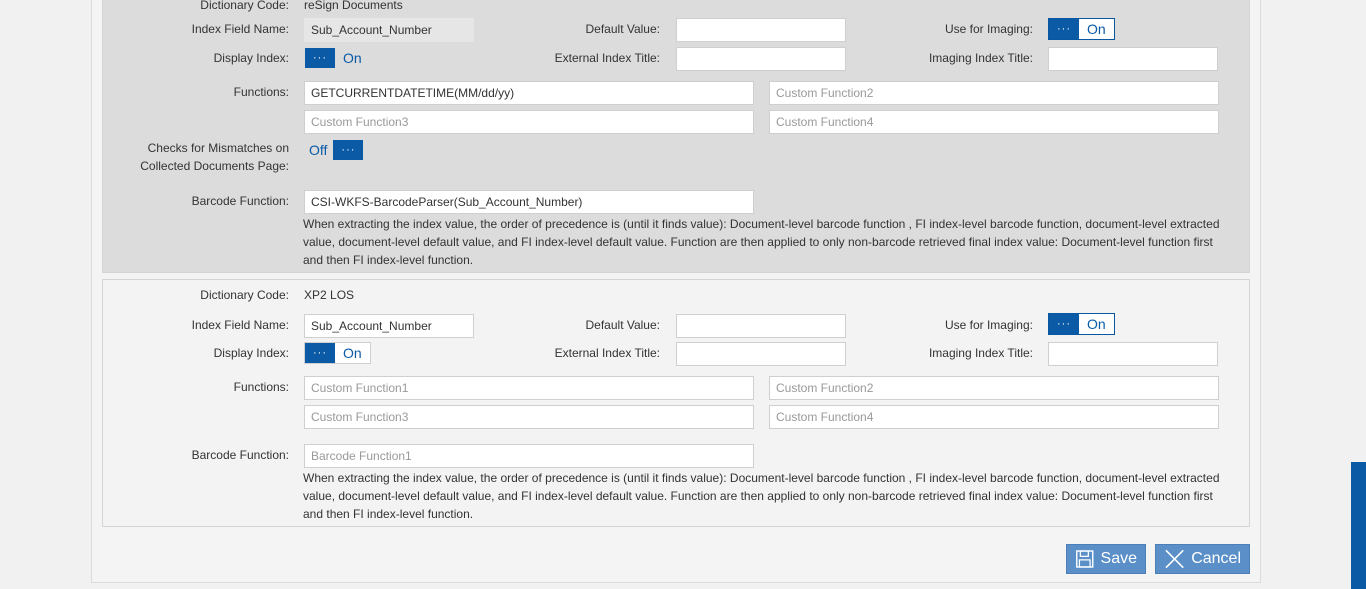  What do you see at coordinates (329, 295) in the screenshot?
I see `dictionary-code-value: XP2 LOS` at bounding box center [329, 295].